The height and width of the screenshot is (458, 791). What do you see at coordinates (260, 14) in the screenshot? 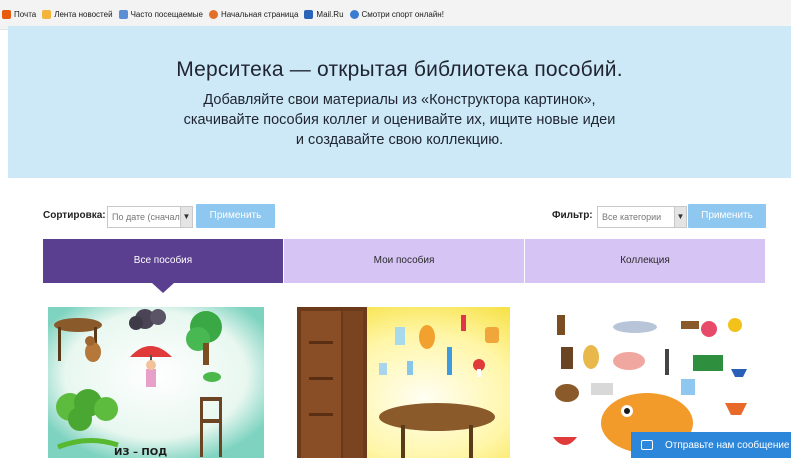
I see `bookmark-label: Начальная страница` at bounding box center [260, 14].